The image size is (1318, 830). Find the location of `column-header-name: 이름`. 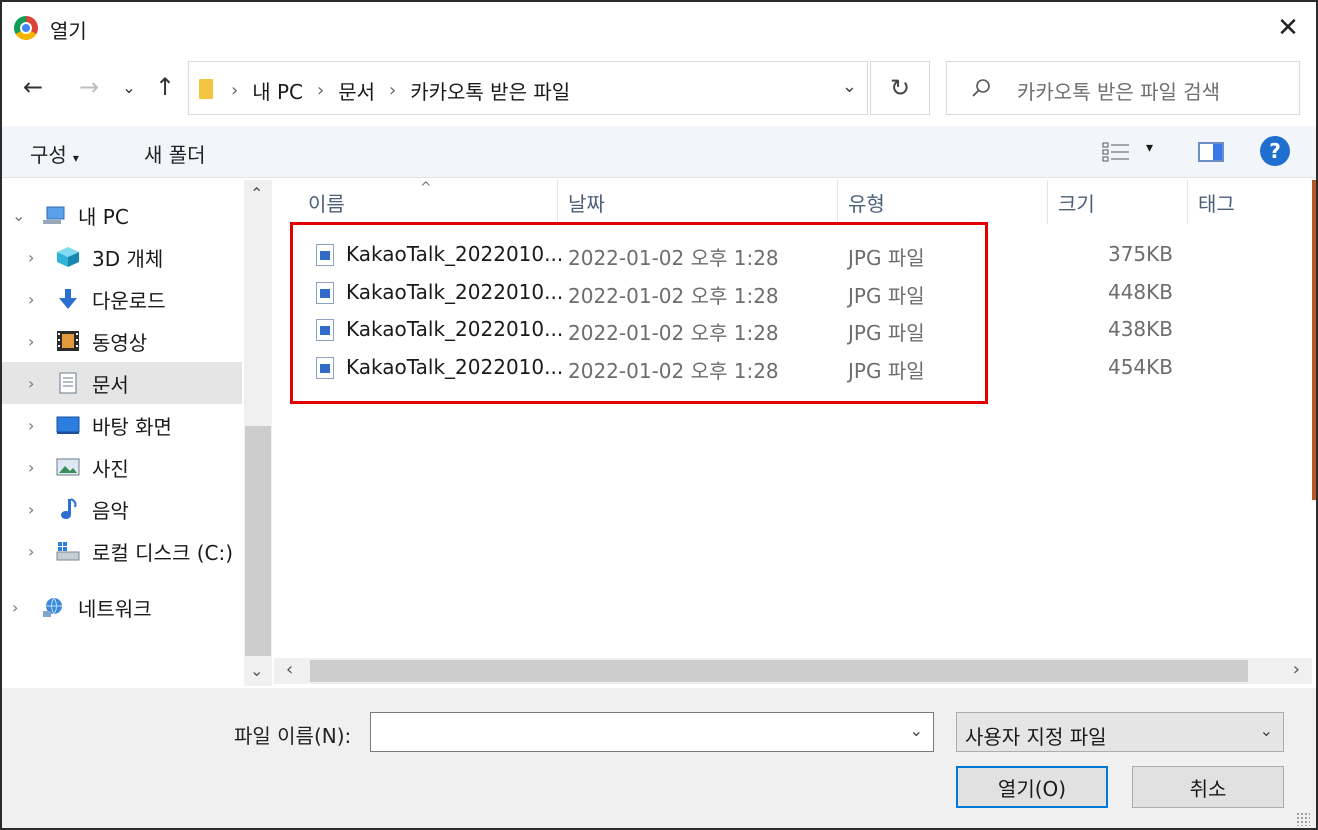

column-header-name: 이름 is located at coordinates (428, 202).